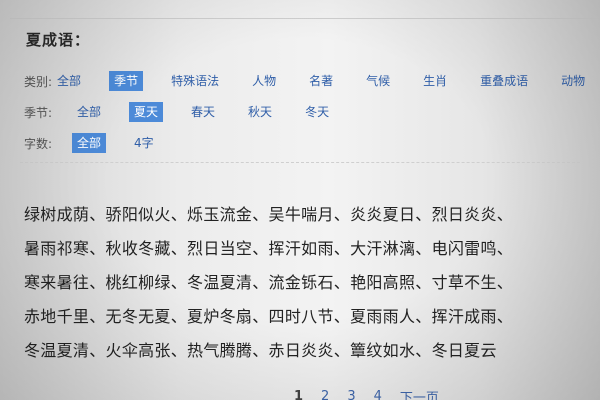 Image resolution: width=600 pixels, height=400 pixels. What do you see at coordinates (504, 81) in the screenshot?
I see `filter-option-reduplicated: 重叠成语` at bounding box center [504, 81].